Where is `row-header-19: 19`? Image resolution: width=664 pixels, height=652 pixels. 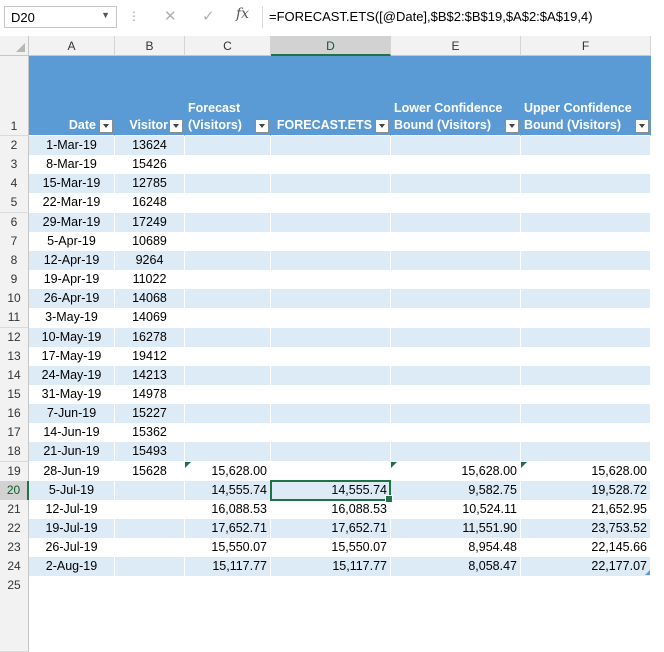 row-header-19: 19 is located at coordinates (14, 471).